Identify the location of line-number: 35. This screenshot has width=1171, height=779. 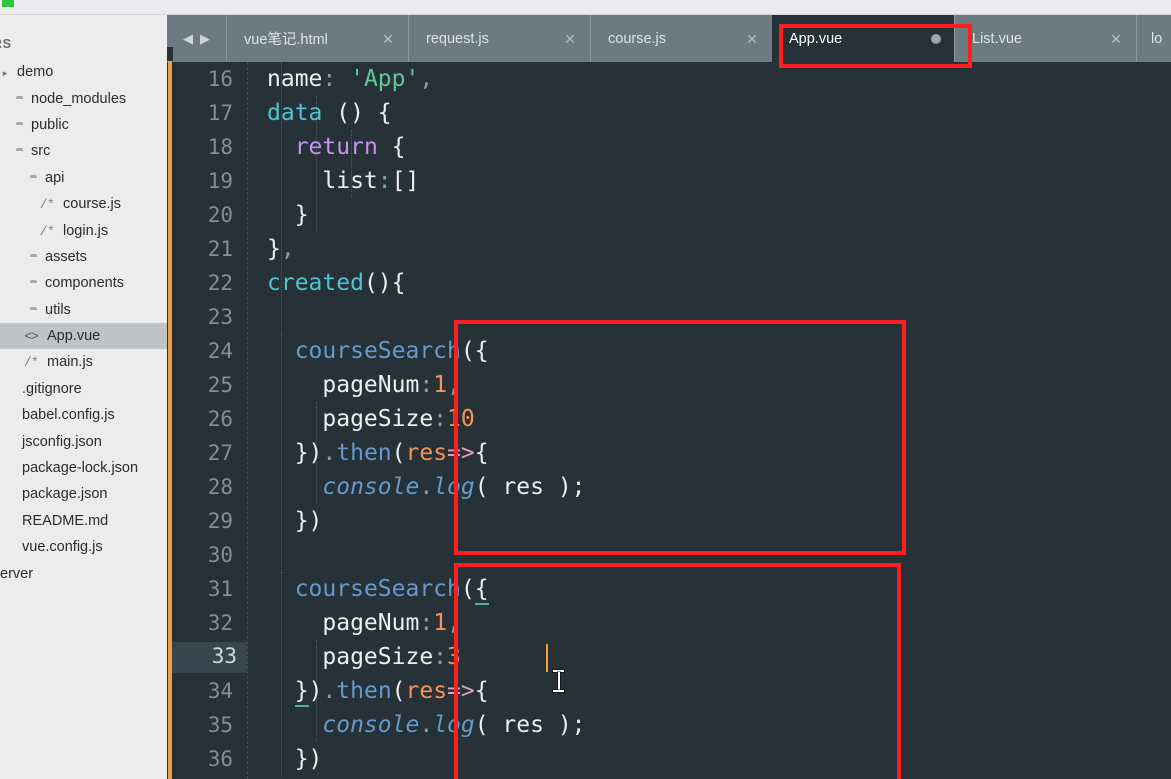
(220, 725).